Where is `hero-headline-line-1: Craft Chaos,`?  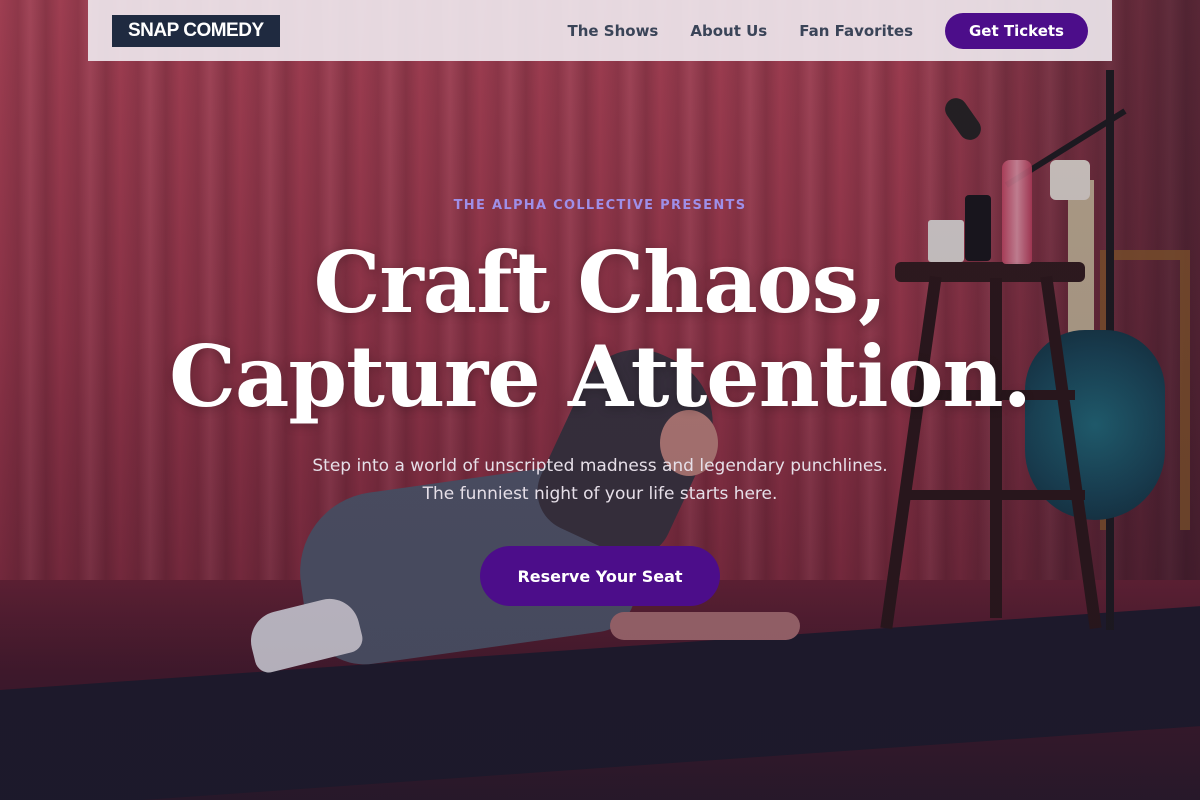
hero-headline-line-1: Craft Chaos, is located at coordinates (600, 282).